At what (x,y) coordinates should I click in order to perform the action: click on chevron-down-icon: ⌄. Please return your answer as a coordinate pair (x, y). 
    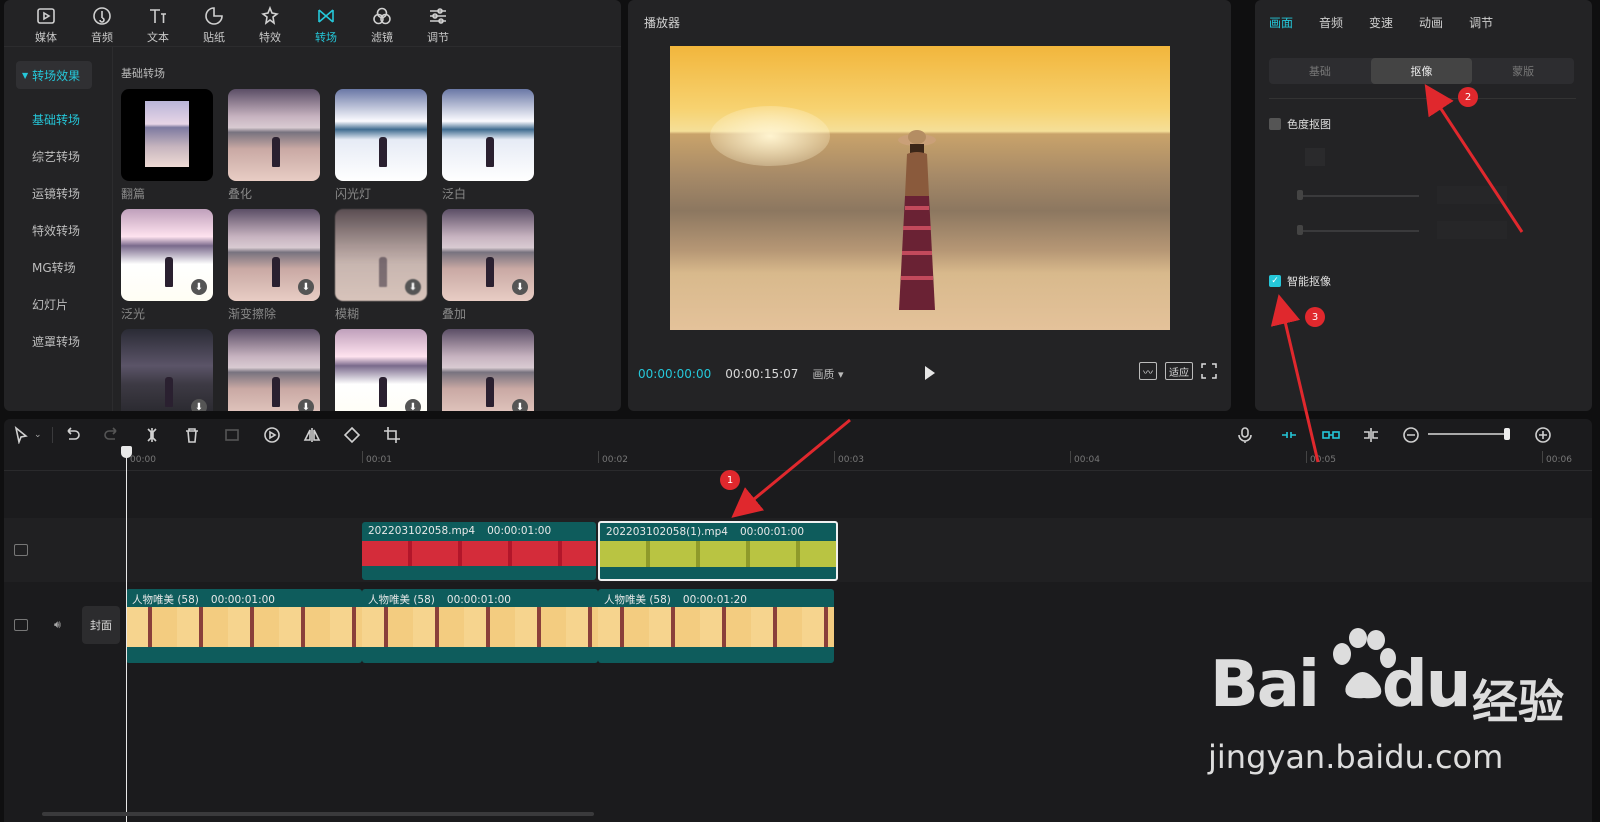
    Looking at the image, I should click on (38, 435).